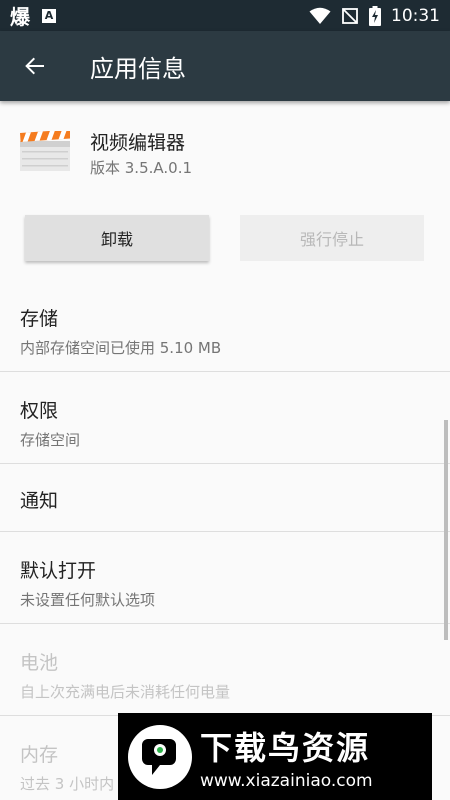 This screenshot has height=800, width=450. I want to click on notifications-item: 通知, so click(225, 498).